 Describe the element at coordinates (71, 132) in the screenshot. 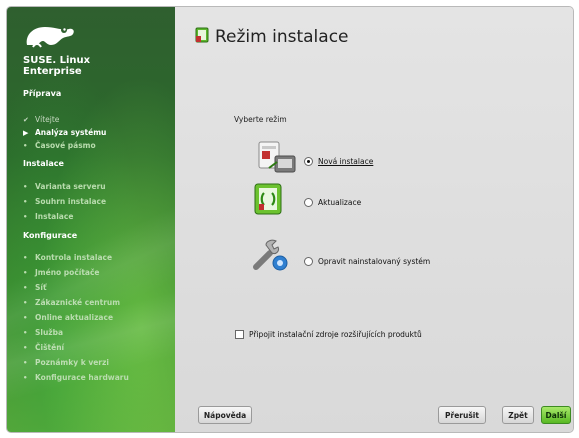

I see `sidebar-item-label: Analýza systému` at that location.